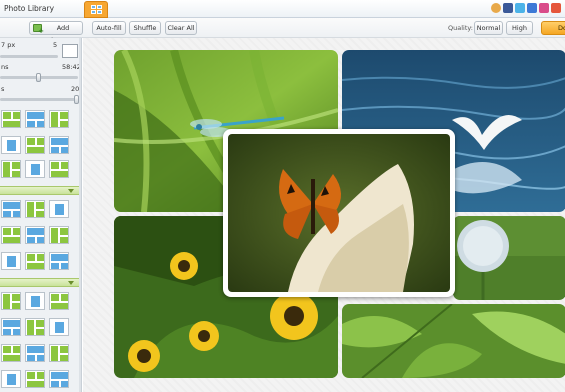 The height and width of the screenshot is (392, 565). Describe the element at coordinates (29, 56) in the screenshot. I see `spacing-slider` at that location.